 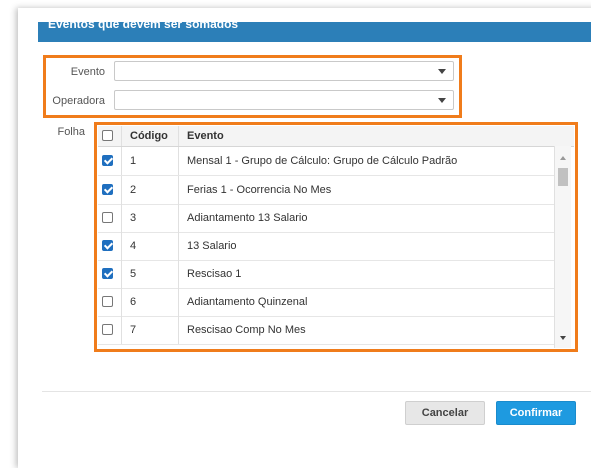 What do you see at coordinates (87, 72) in the screenshot?
I see `evento-label: Evento` at bounding box center [87, 72].